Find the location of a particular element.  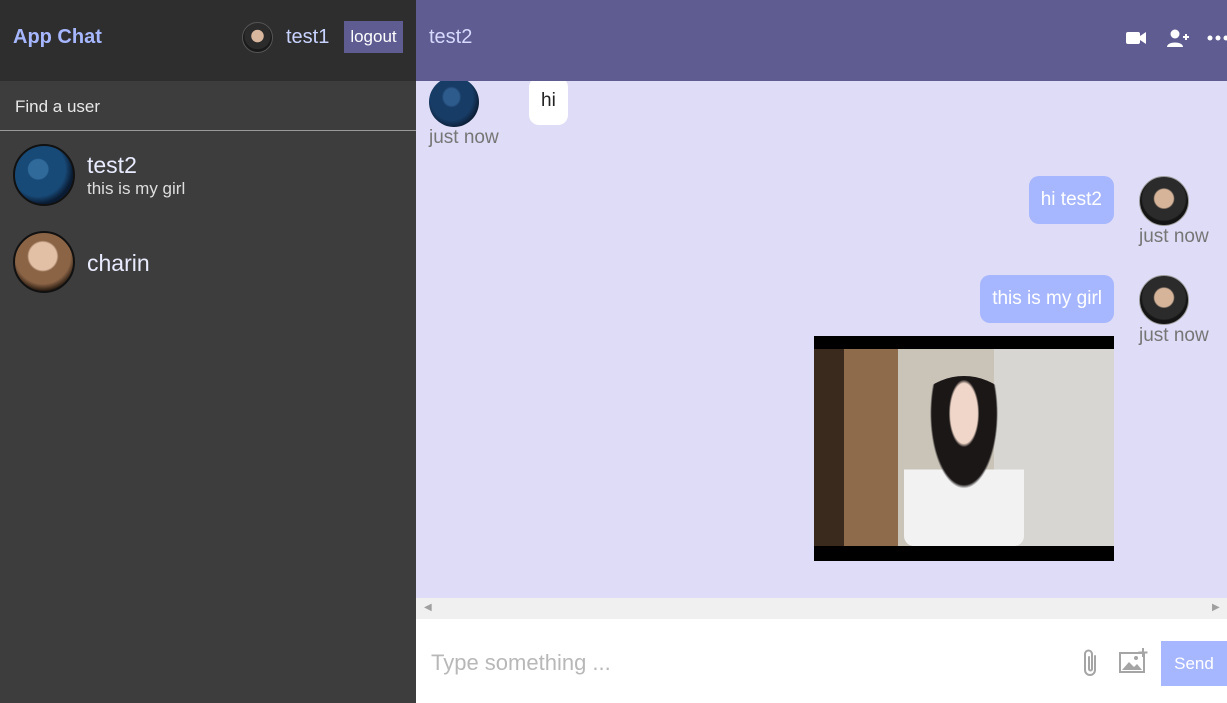

scroll-left-arrow-icon: ◀ is located at coordinates (428, 607).